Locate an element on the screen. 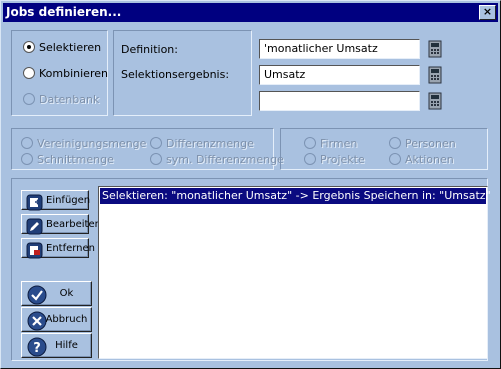  radio-personen-indicator is located at coordinates (395, 143).